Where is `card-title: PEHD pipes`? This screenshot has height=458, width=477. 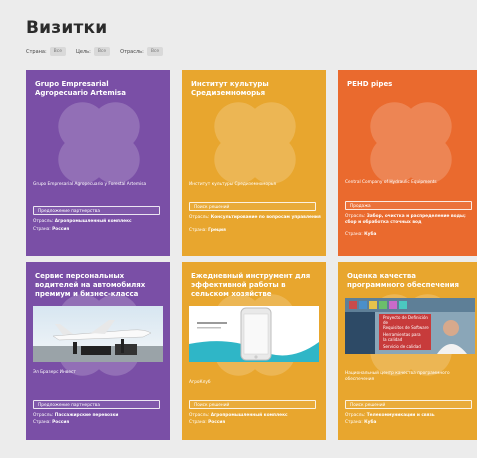 card-title: PEHD pipes is located at coordinates (370, 84).